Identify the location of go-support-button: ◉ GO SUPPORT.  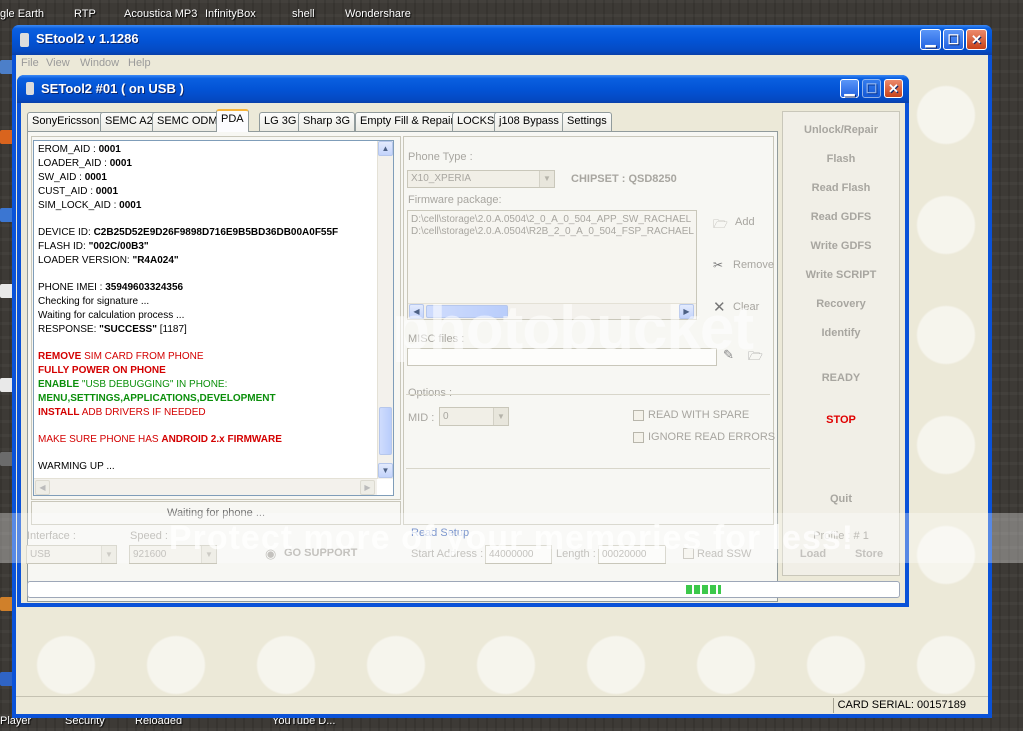
(311, 554).